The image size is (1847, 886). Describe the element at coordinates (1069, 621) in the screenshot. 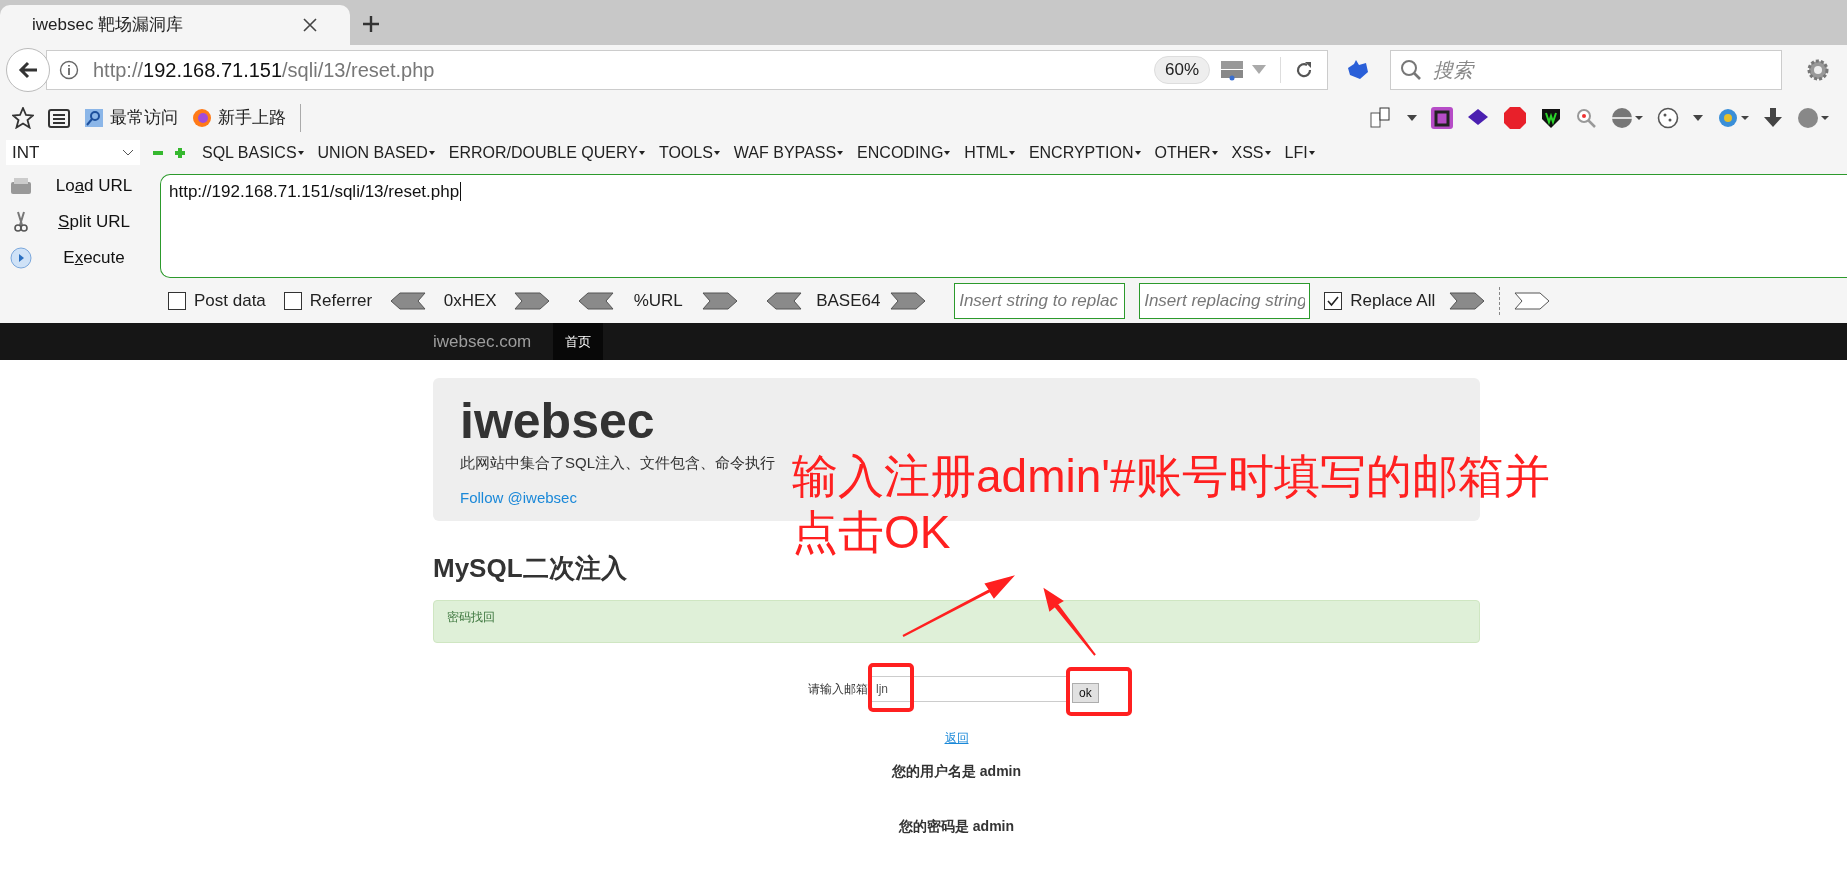

I see `arrow` at that location.